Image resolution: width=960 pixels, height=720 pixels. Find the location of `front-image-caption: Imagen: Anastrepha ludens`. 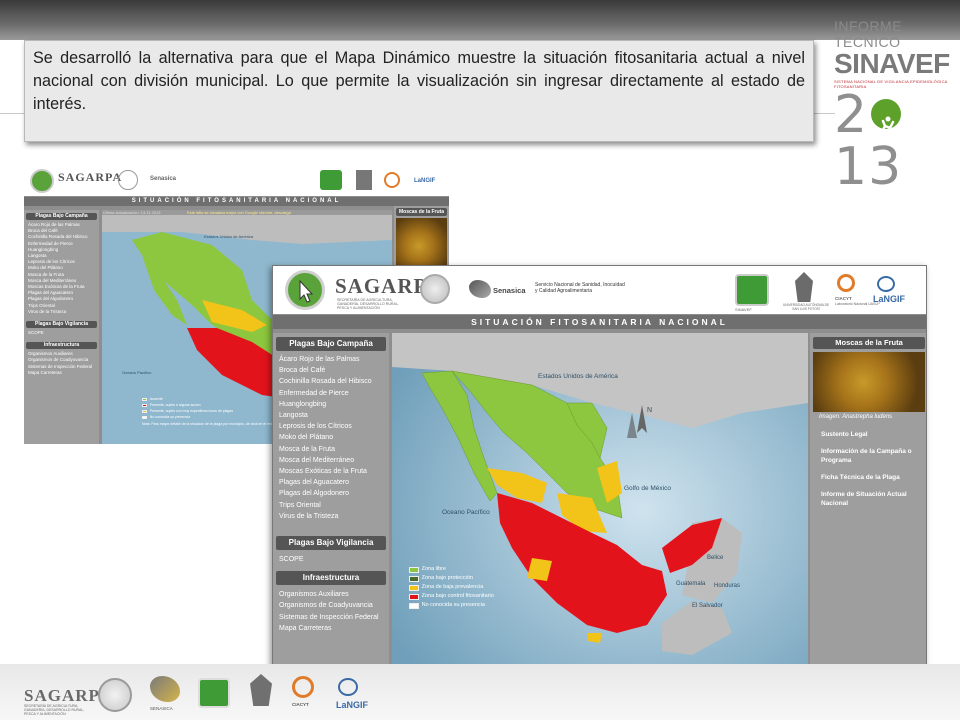

front-image-caption: Imagen: Anastrepha ludens is located at coordinates (856, 417).